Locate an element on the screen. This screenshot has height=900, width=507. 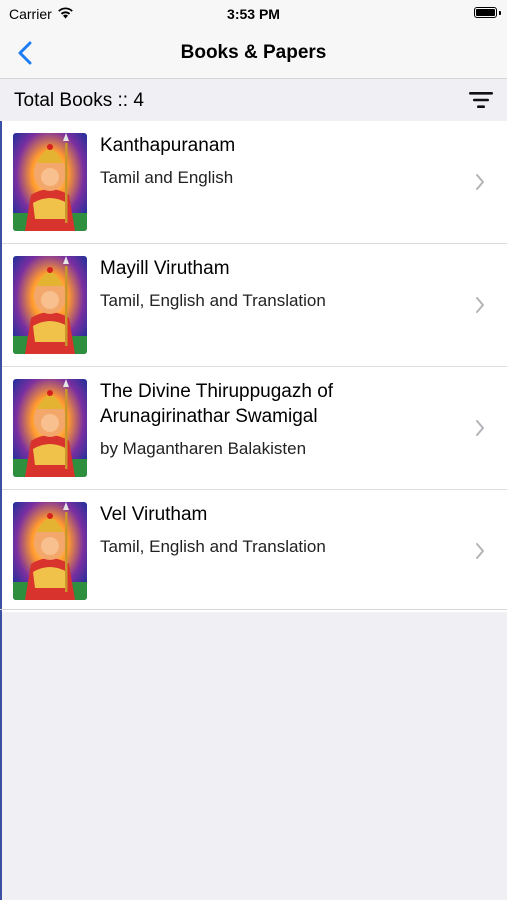
book-subtitle: by Magantharen Balakisten is located at coordinates (203, 448).